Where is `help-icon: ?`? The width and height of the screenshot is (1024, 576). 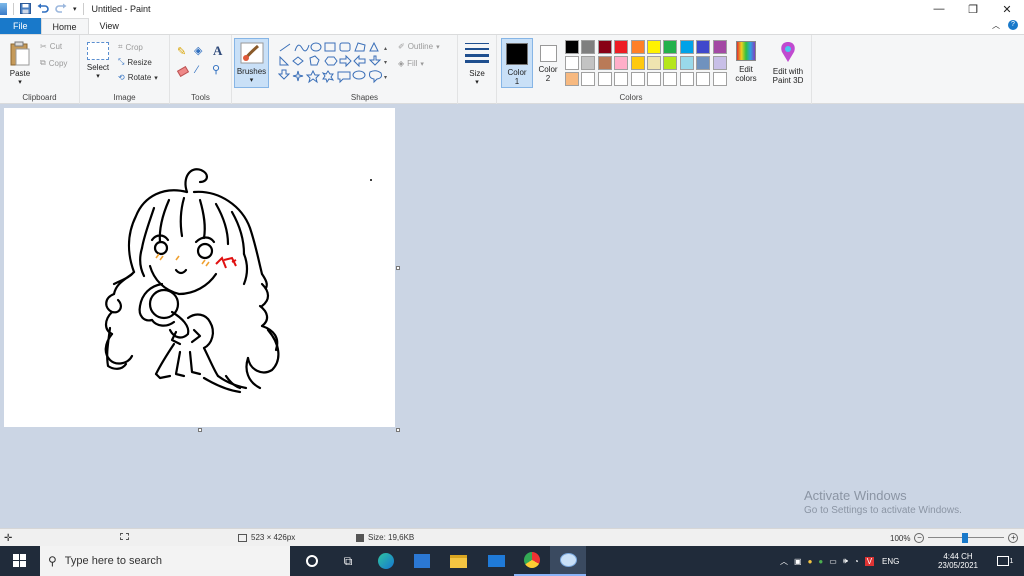 help-icon: ? is located at coordinates (1013, 25).